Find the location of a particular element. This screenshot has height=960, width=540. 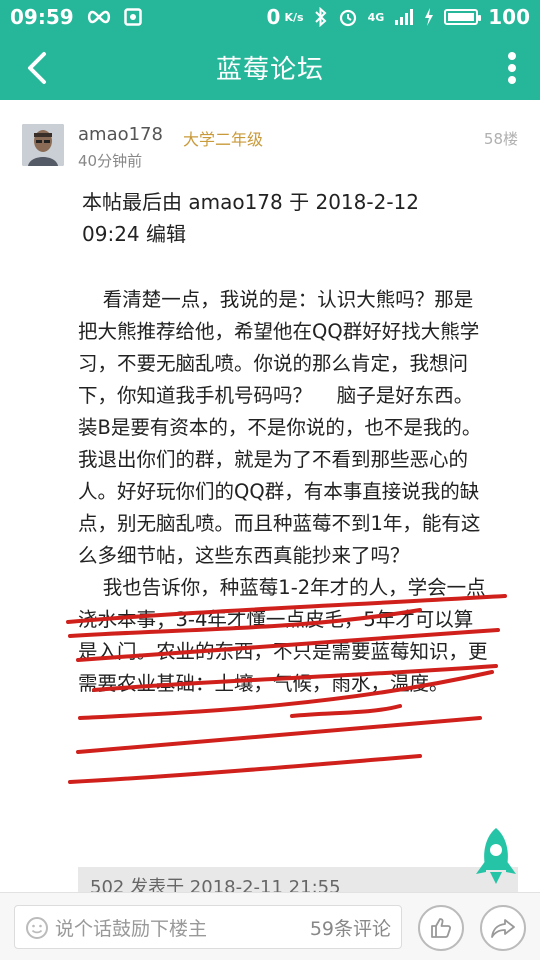

signal-icon is located at coordinates (404, 17).